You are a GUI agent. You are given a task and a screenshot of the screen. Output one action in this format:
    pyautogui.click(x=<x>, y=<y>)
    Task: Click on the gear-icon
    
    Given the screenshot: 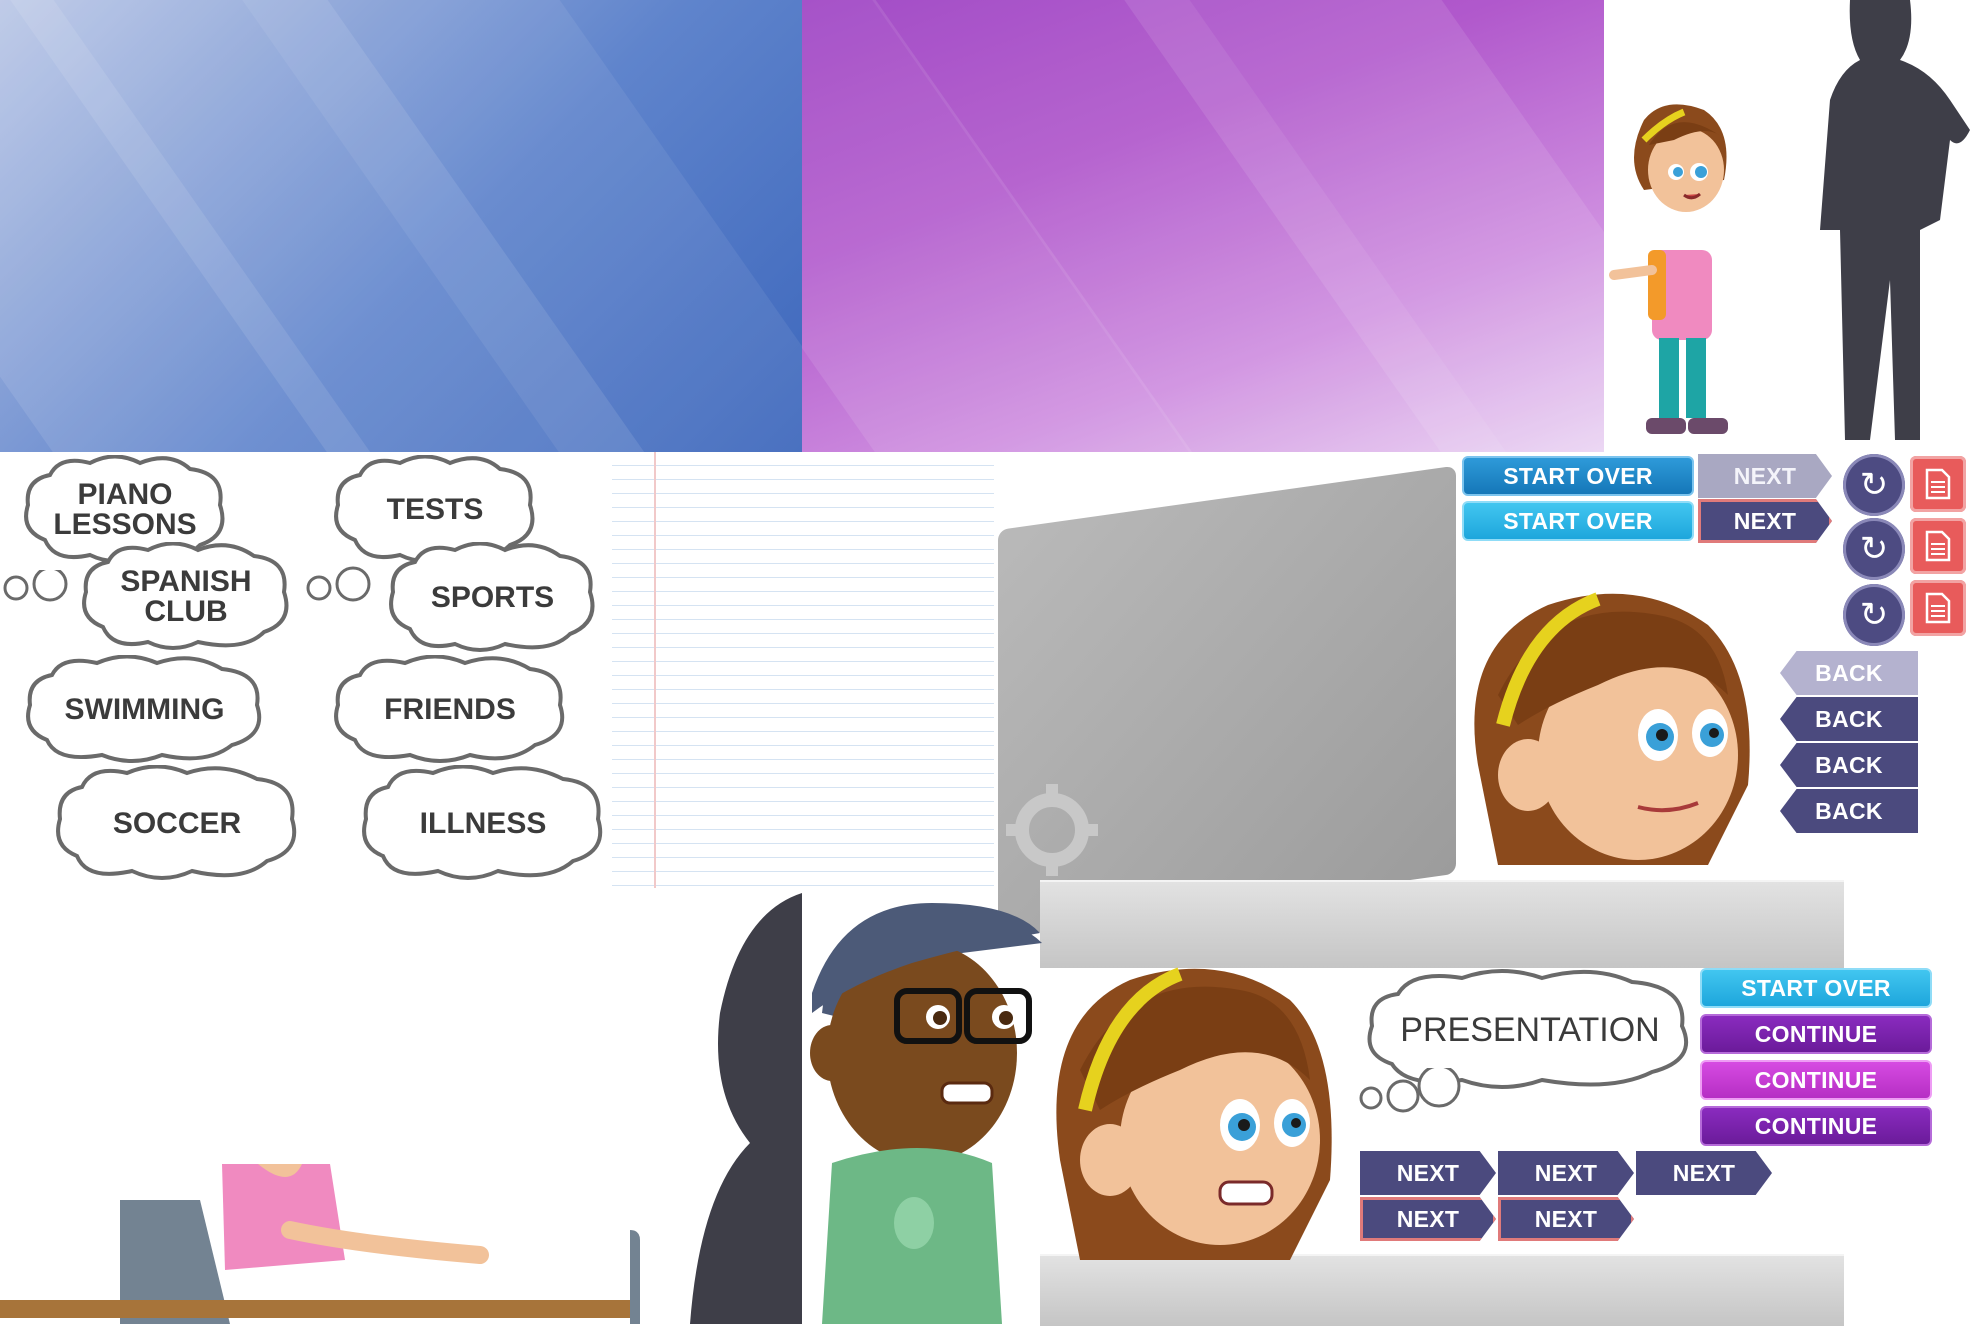 What is the action you would take?
    pyautogui.click(x=1052, y=830)
    